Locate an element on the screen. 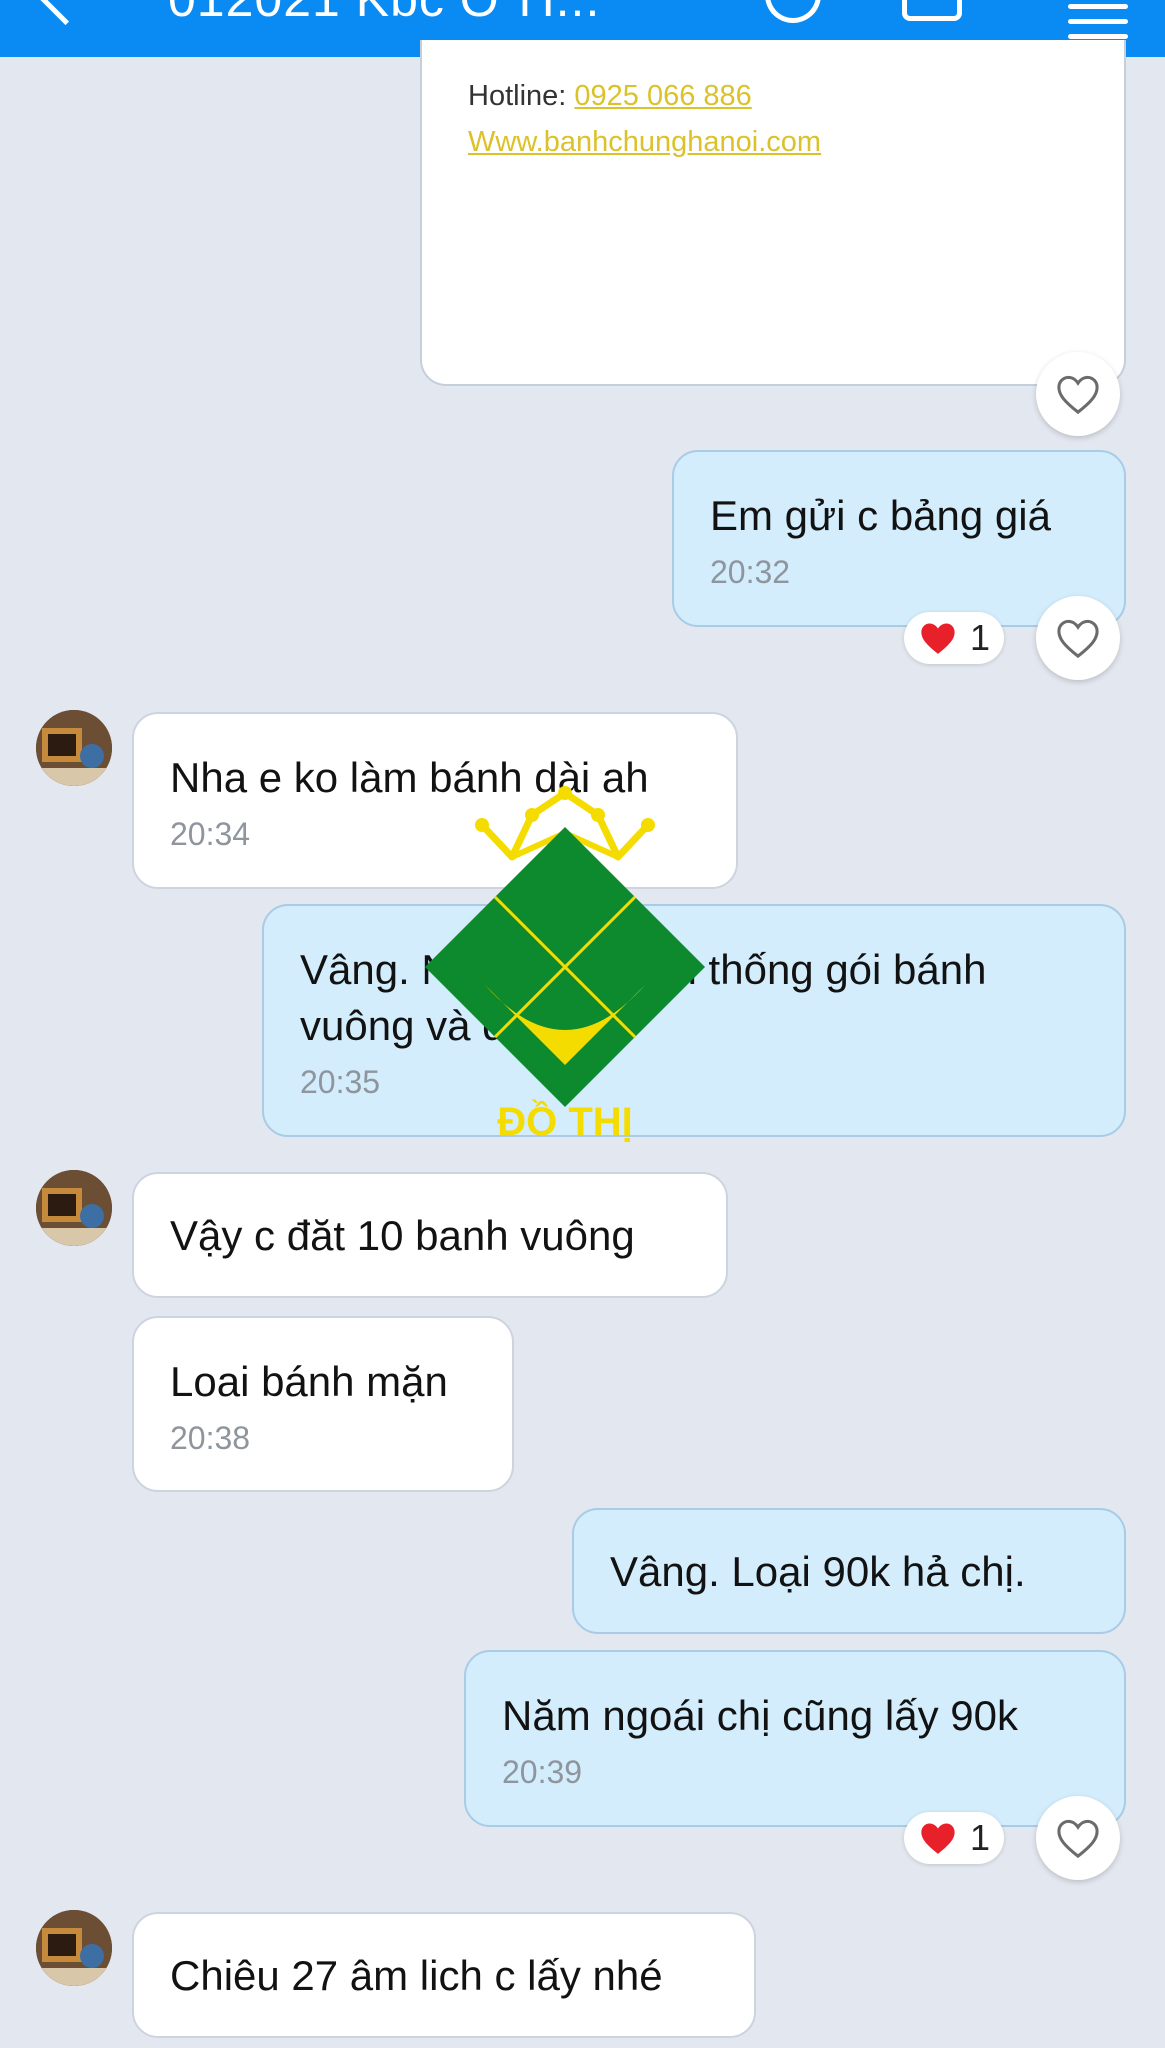  message-text: Chiêu 27 âm lich c lấy nhé is located at coordinates (416, 1975).